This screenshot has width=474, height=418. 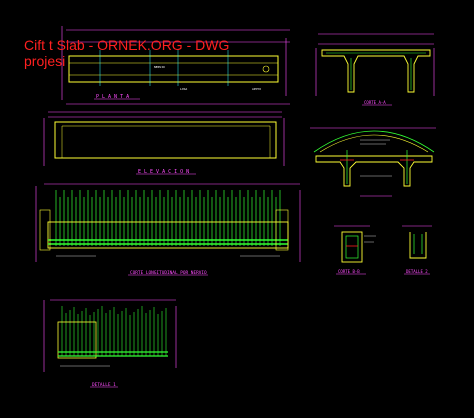 I want to click on section-b-b: CORTE B-B, so click(x=355, y=250).